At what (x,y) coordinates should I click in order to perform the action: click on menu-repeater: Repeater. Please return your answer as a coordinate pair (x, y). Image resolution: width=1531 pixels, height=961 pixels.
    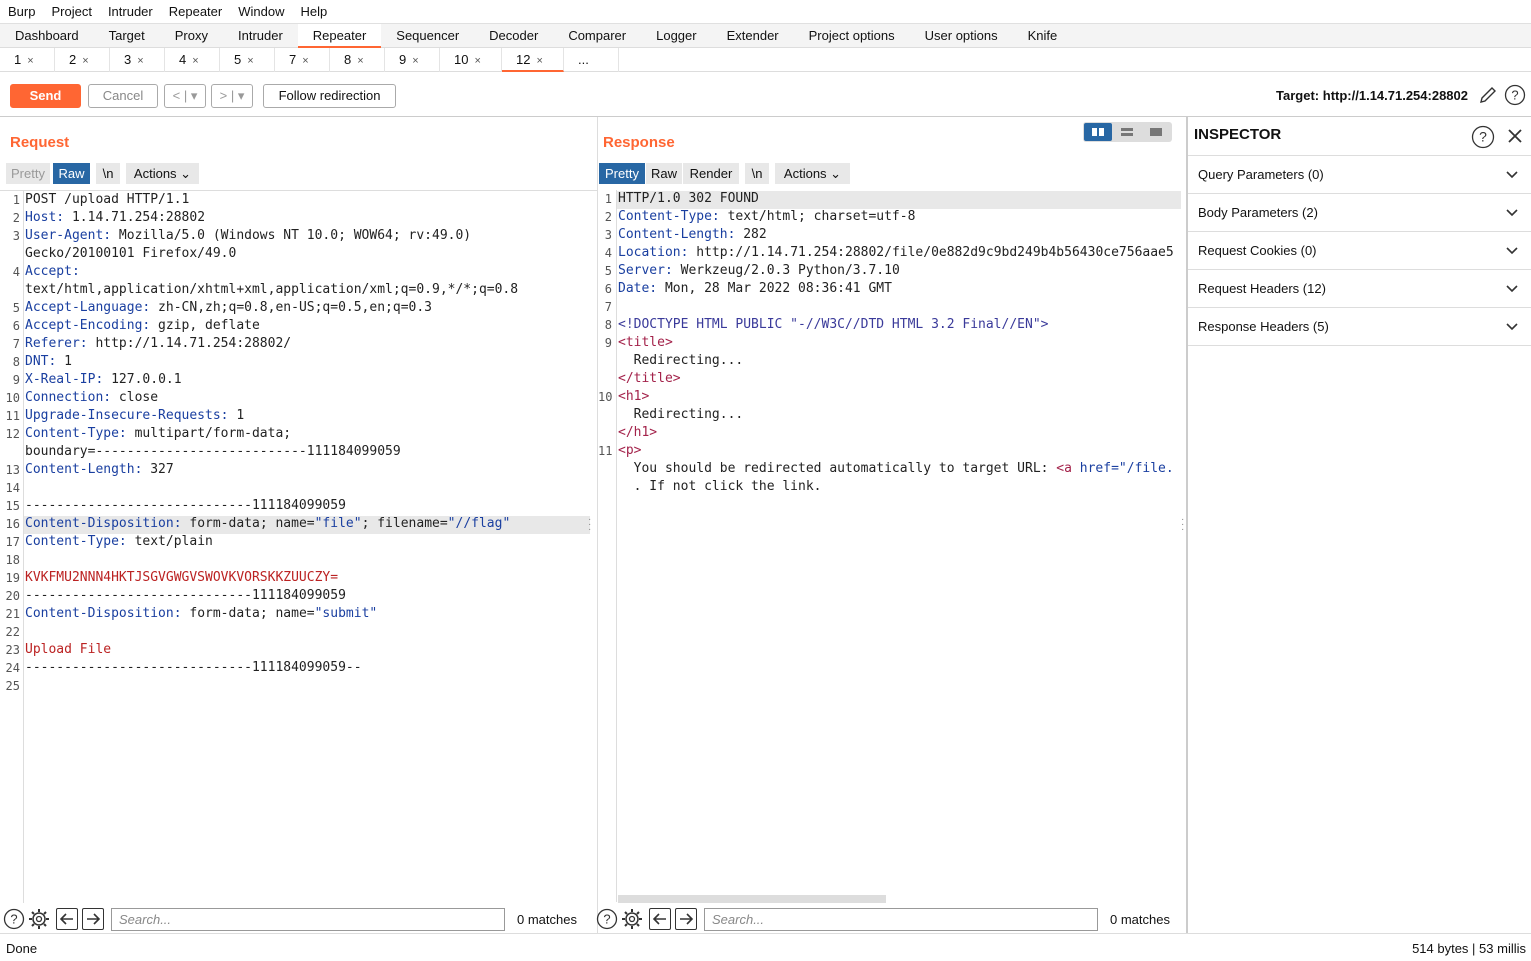
    Looking at the image, I should click on (195, 11).